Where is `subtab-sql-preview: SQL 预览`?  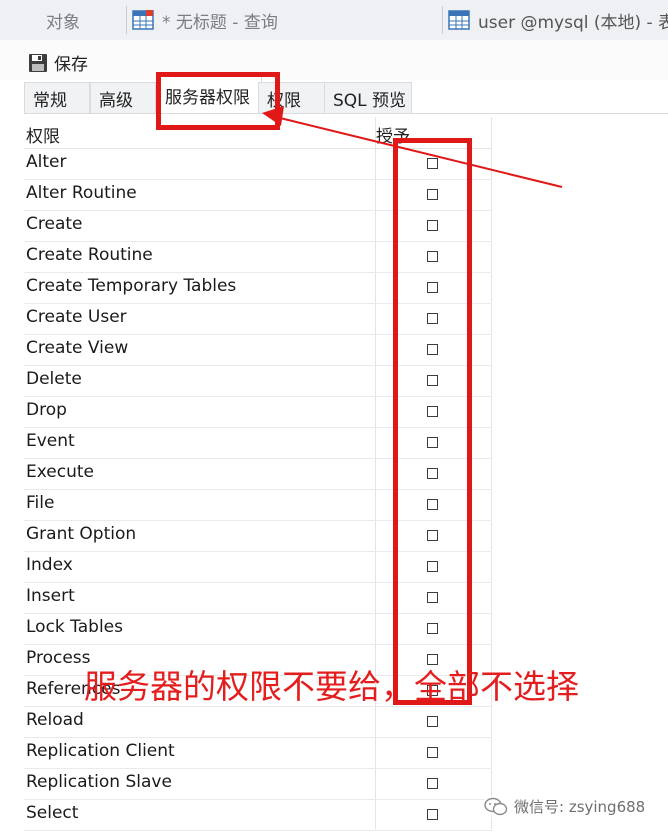
subtab-sql-preview: SQL 预览 is located at coordinates (368, 98).